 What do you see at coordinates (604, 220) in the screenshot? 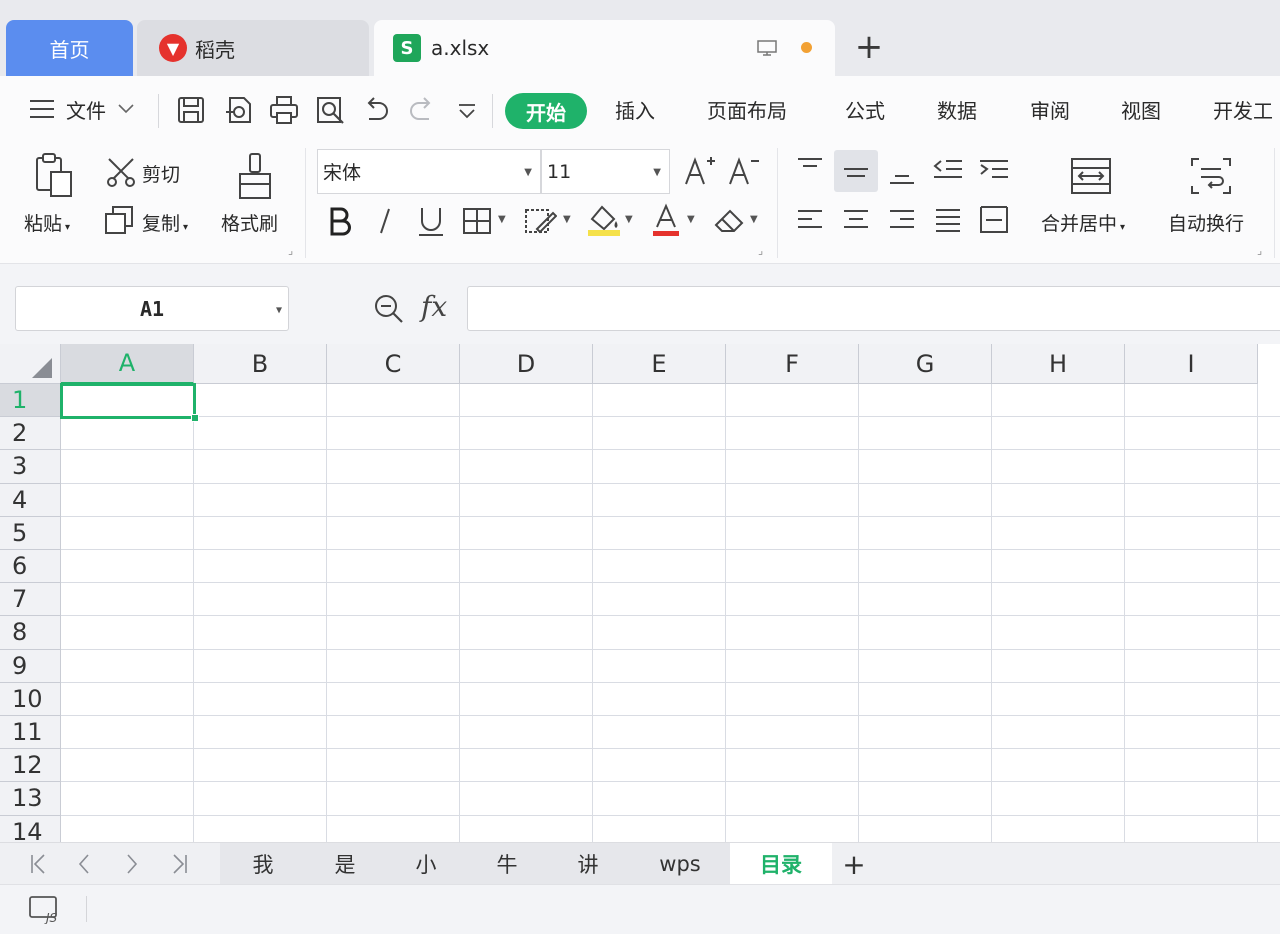
I see `fill-color-icon` at bounding box center [604, 220].